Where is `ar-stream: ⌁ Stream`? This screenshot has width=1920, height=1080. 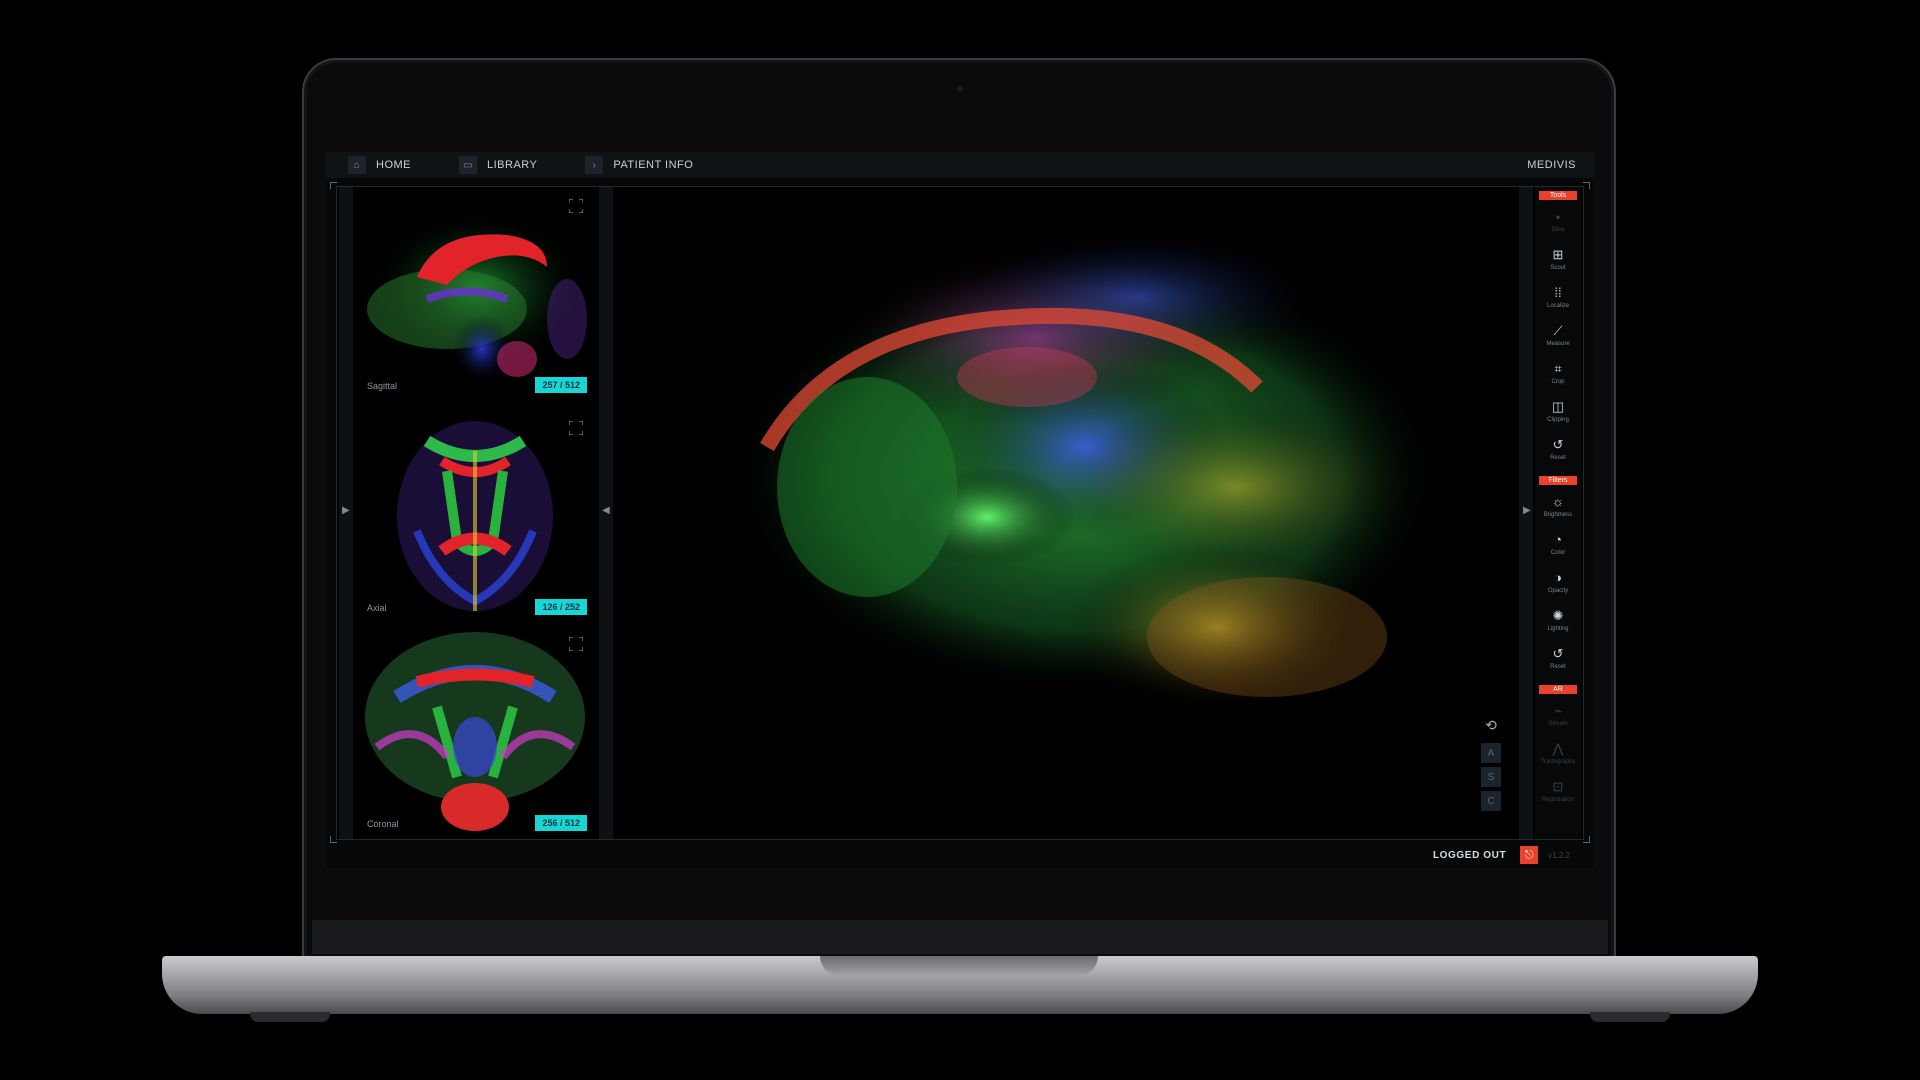
ar-stream: ⌁ Stream is located at coordinates (1558, 715).